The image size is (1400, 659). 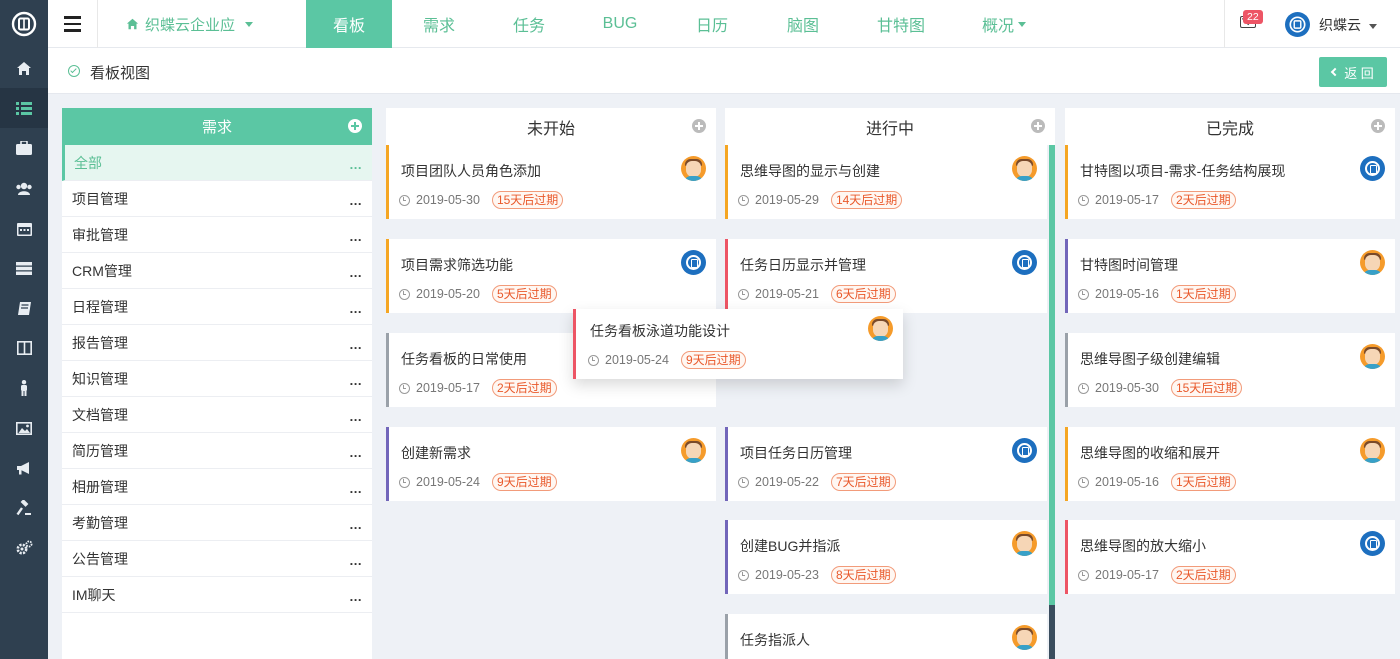 What do you see at coordinates (24, 108) in the screenshot?
I see `list-icon` at bounding box center [24, 108].